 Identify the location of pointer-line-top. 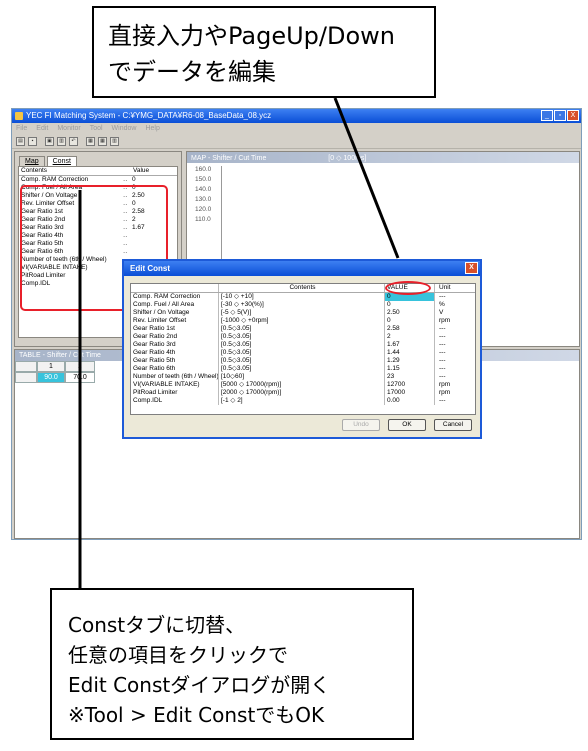
(366, 178).